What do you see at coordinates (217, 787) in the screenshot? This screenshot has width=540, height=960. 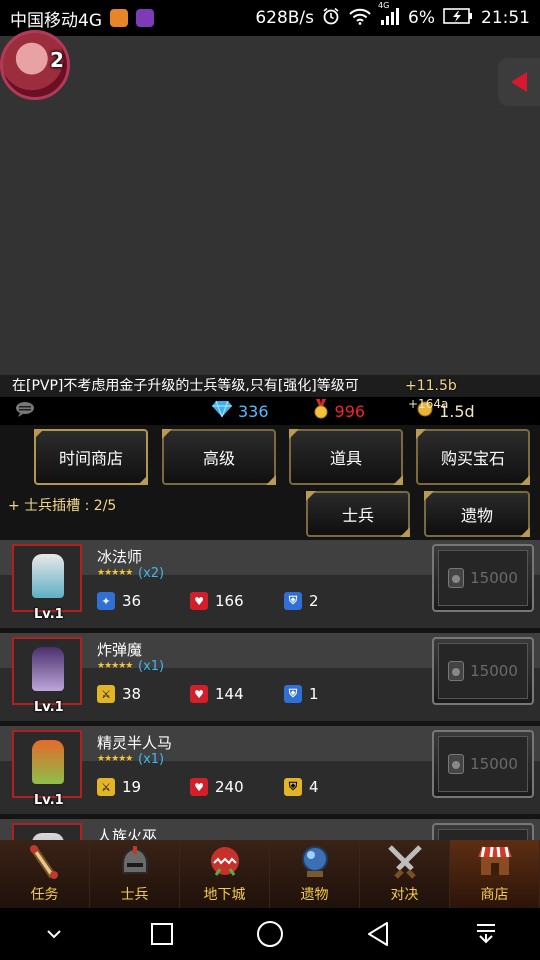 I see `hp-stat: ♥ 240` at bounding box center [217, 787].